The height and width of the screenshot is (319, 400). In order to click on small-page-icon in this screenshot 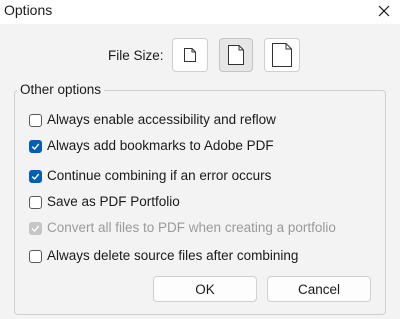, I will do `click(190, 55)`.